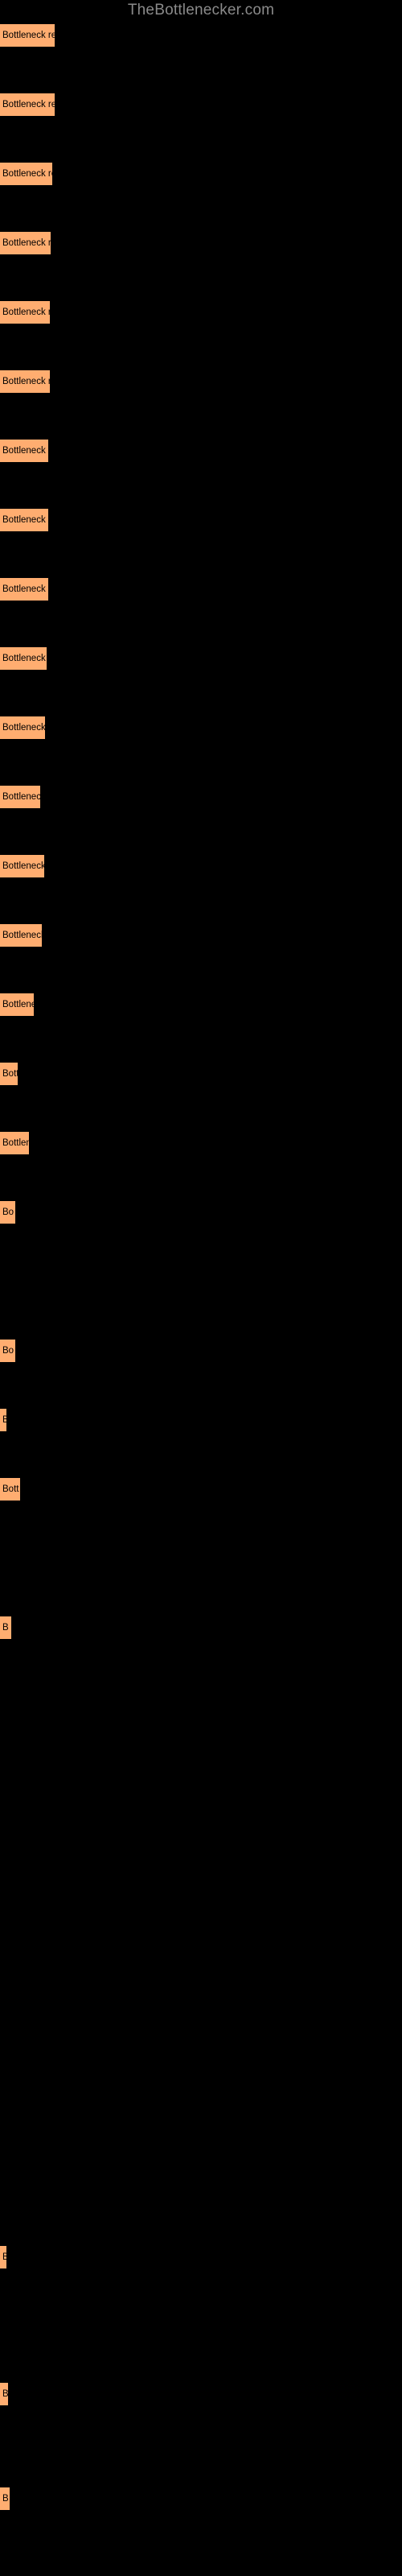 This screenshot has height=2576, width=402. I want to click on bar-16: Bott, so click(9, 1074).